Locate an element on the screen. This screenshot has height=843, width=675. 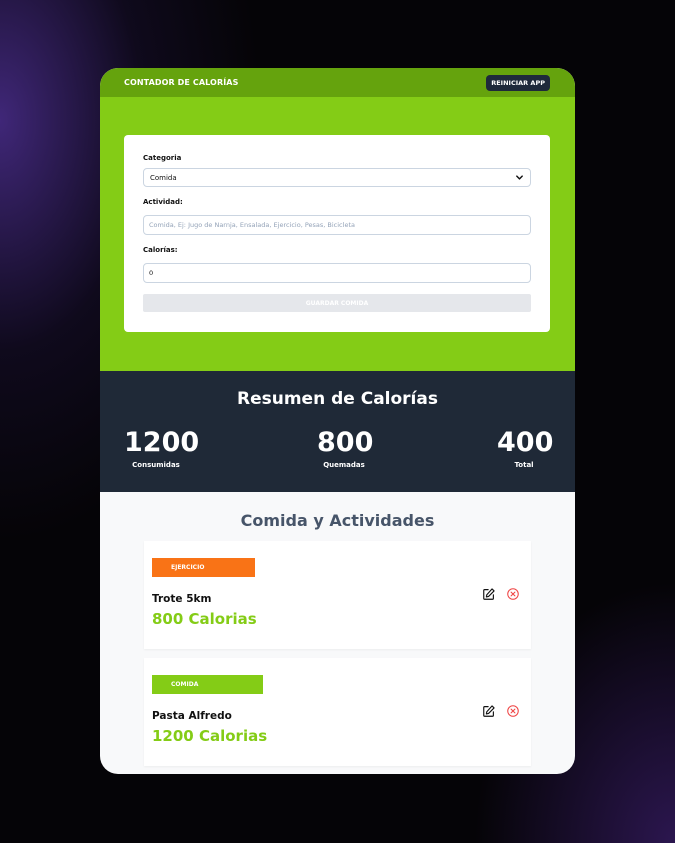
item-name: Trote 5km is located at coordinates (182, 599).